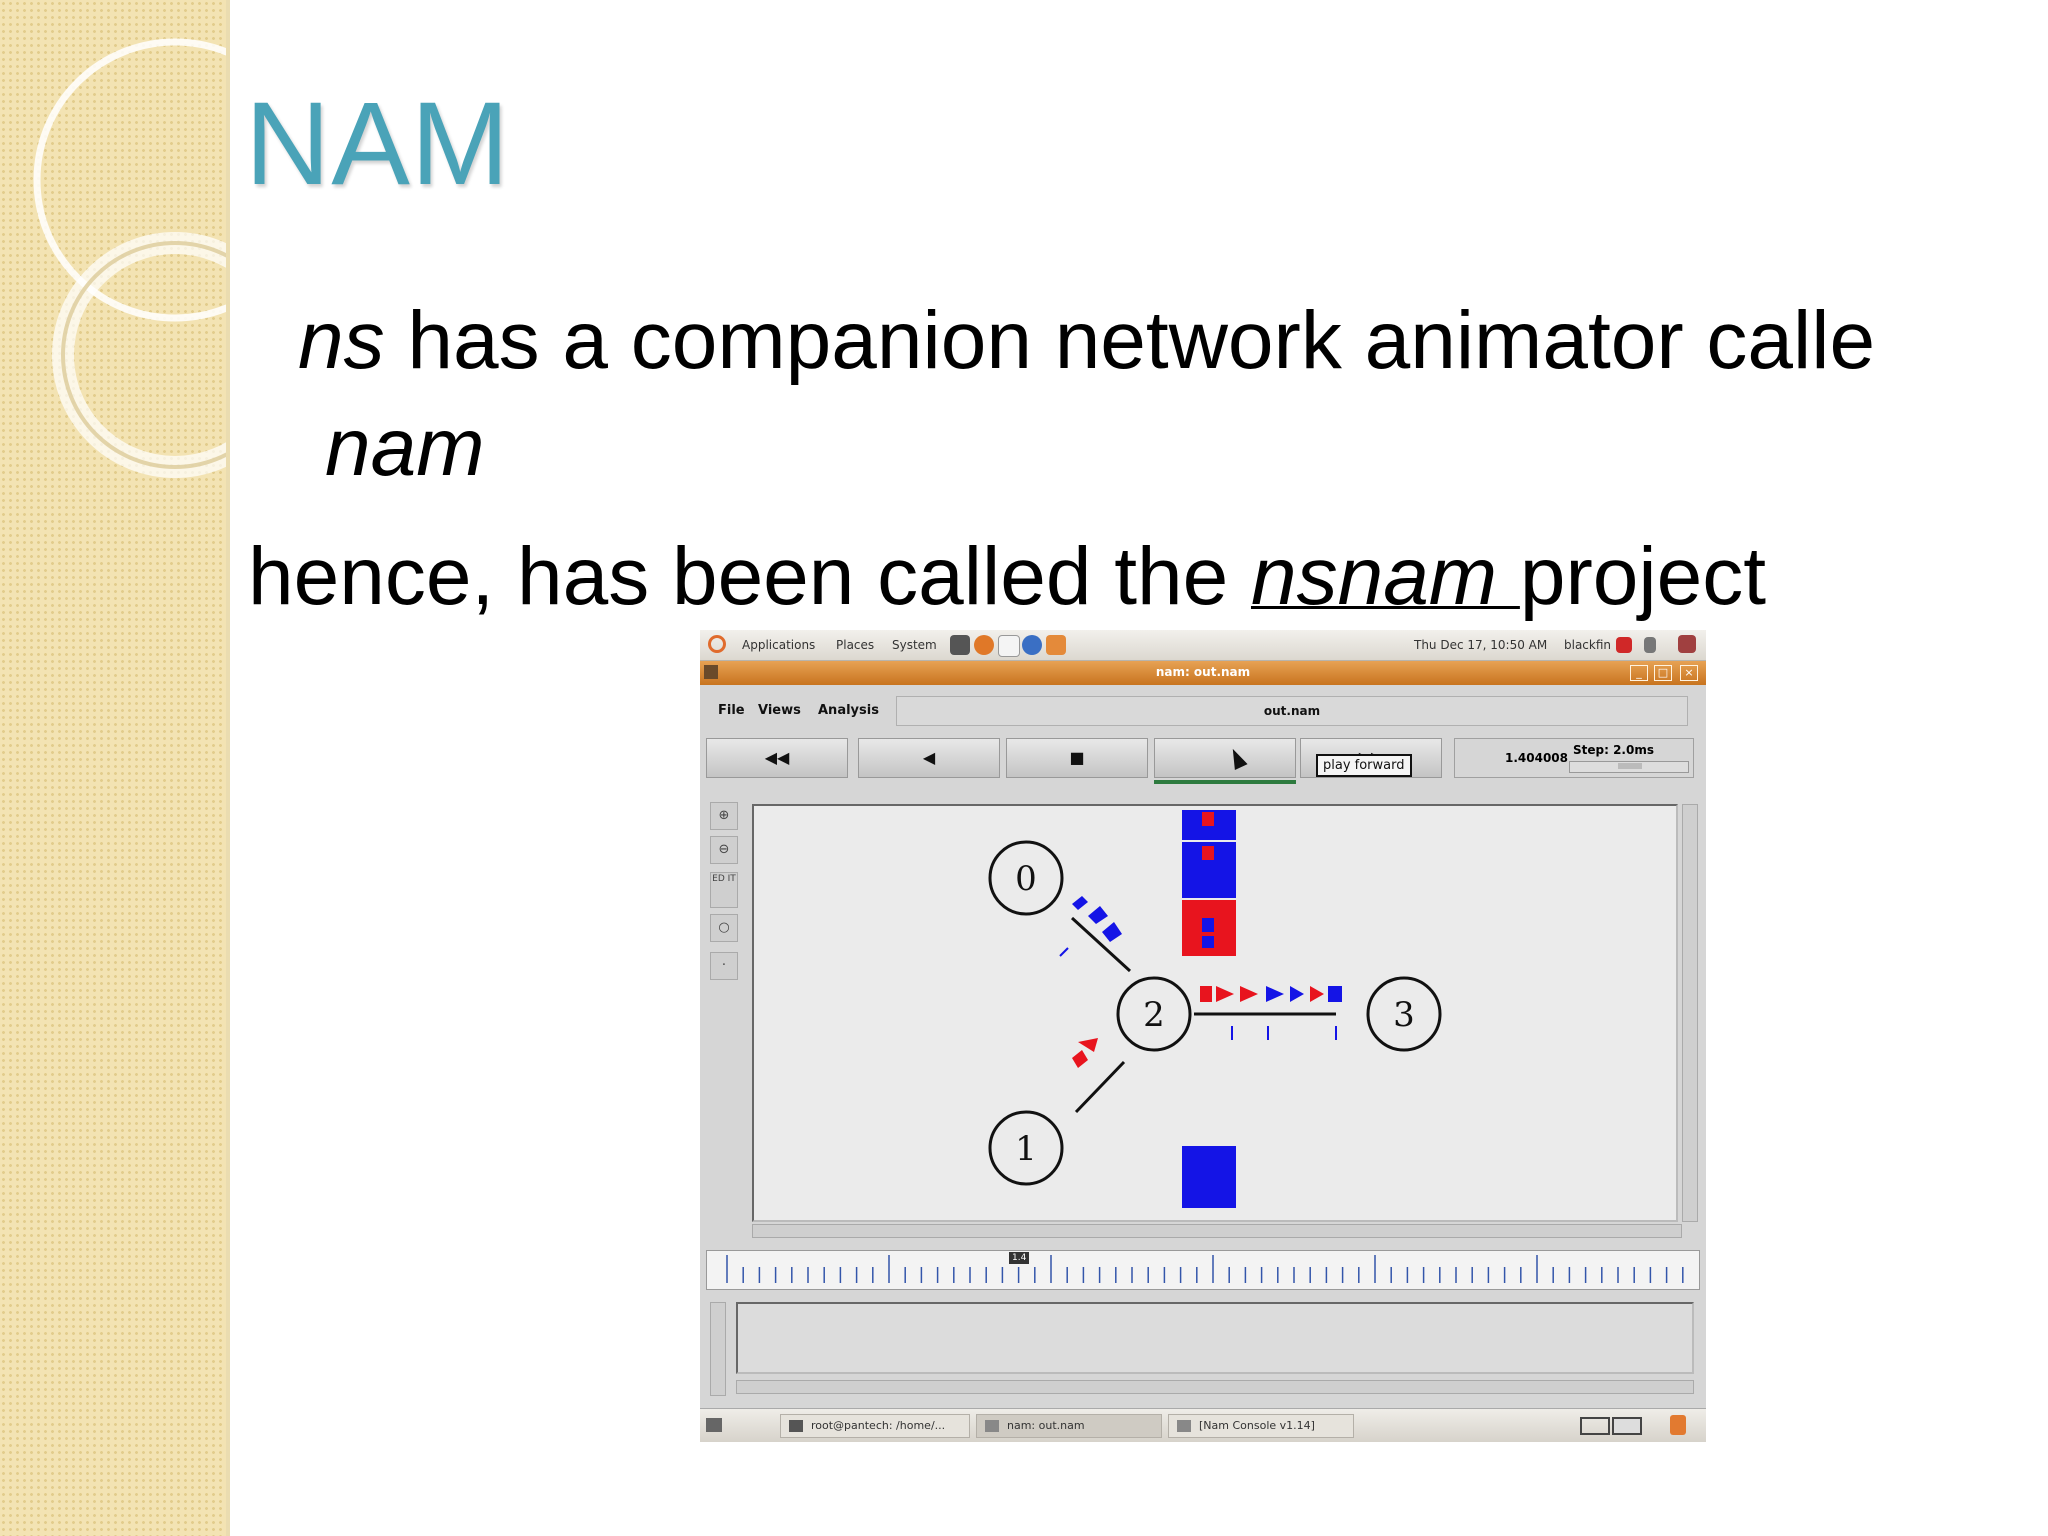 The image size is (2048, 1536). What do you see at coordinates (1678, 1425) in the screenshot?
I see `trash-icon` at bounding box center [1678, 1425].